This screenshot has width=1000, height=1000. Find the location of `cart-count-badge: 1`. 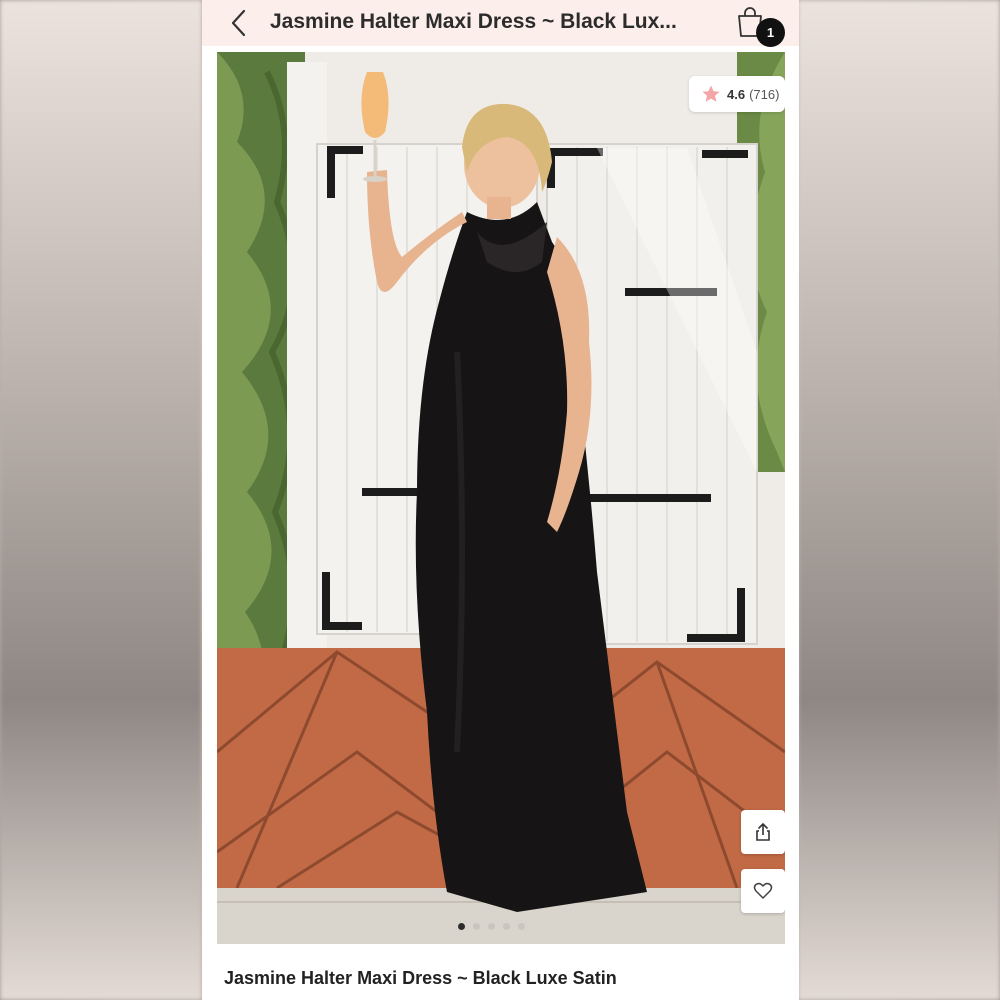

cart-count-badge: 1 is located at coordinates (770, 32).